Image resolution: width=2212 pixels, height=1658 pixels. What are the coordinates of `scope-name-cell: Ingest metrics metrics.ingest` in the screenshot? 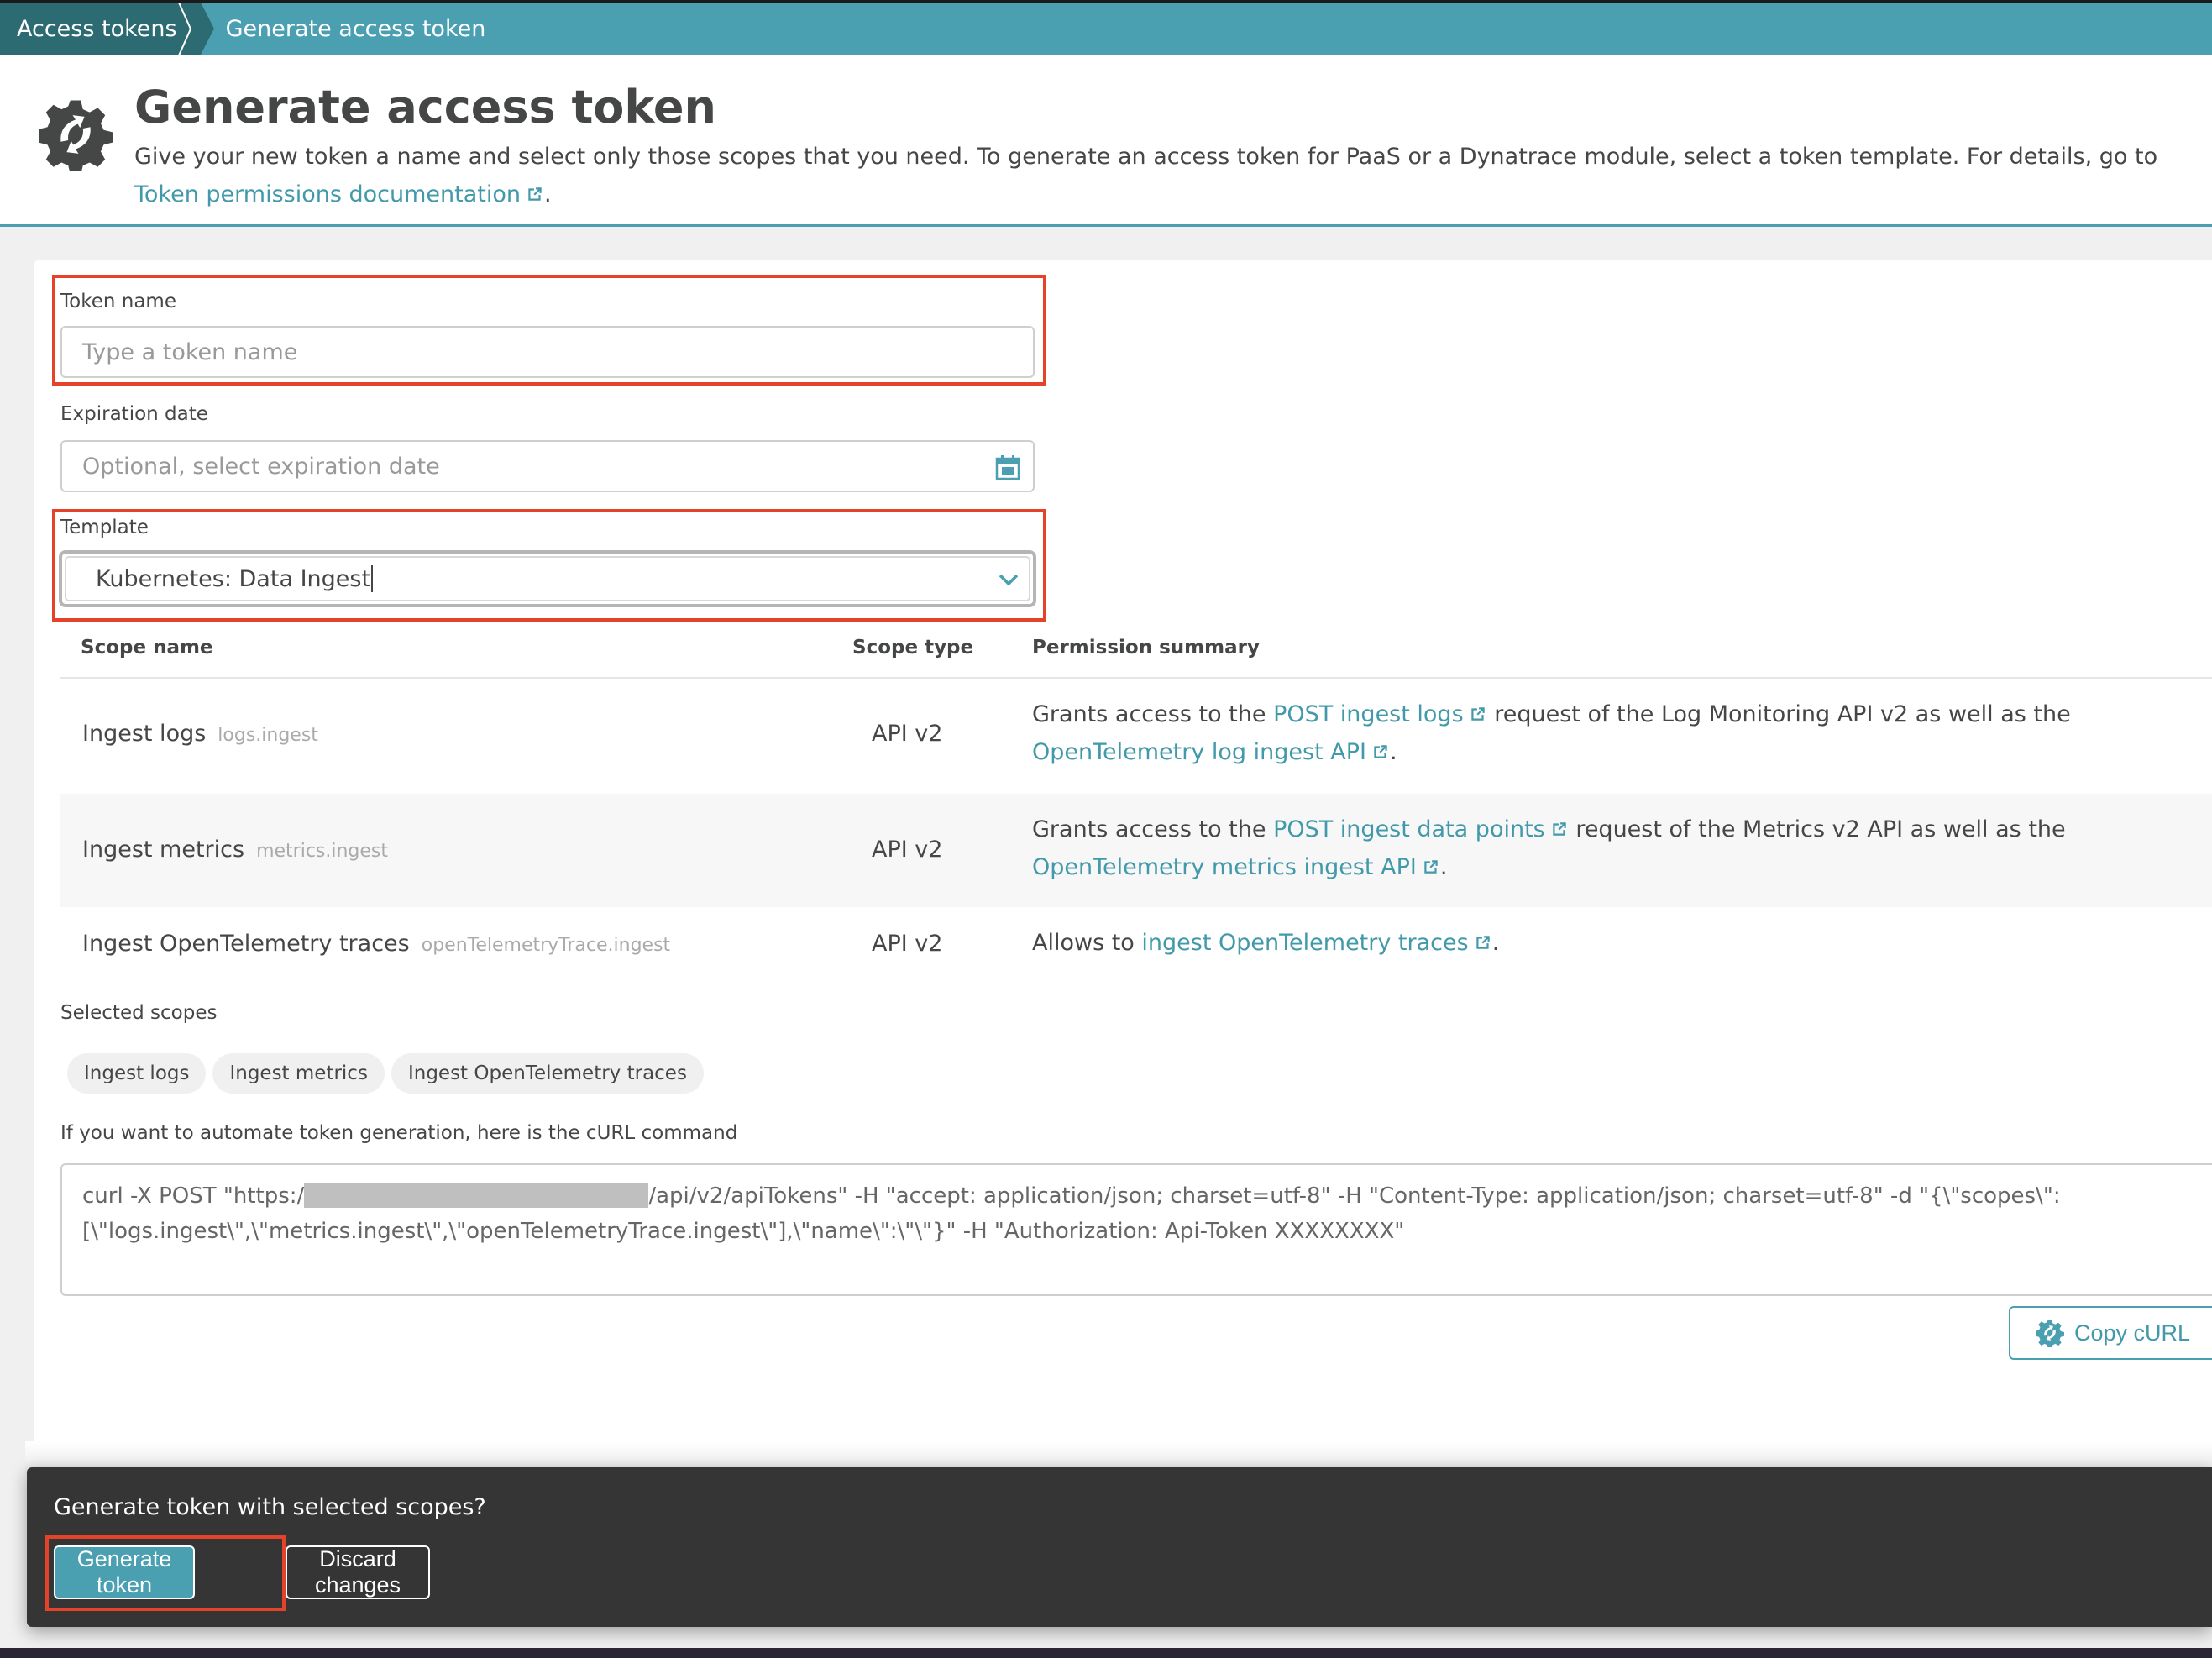 It's located at (235, 850).